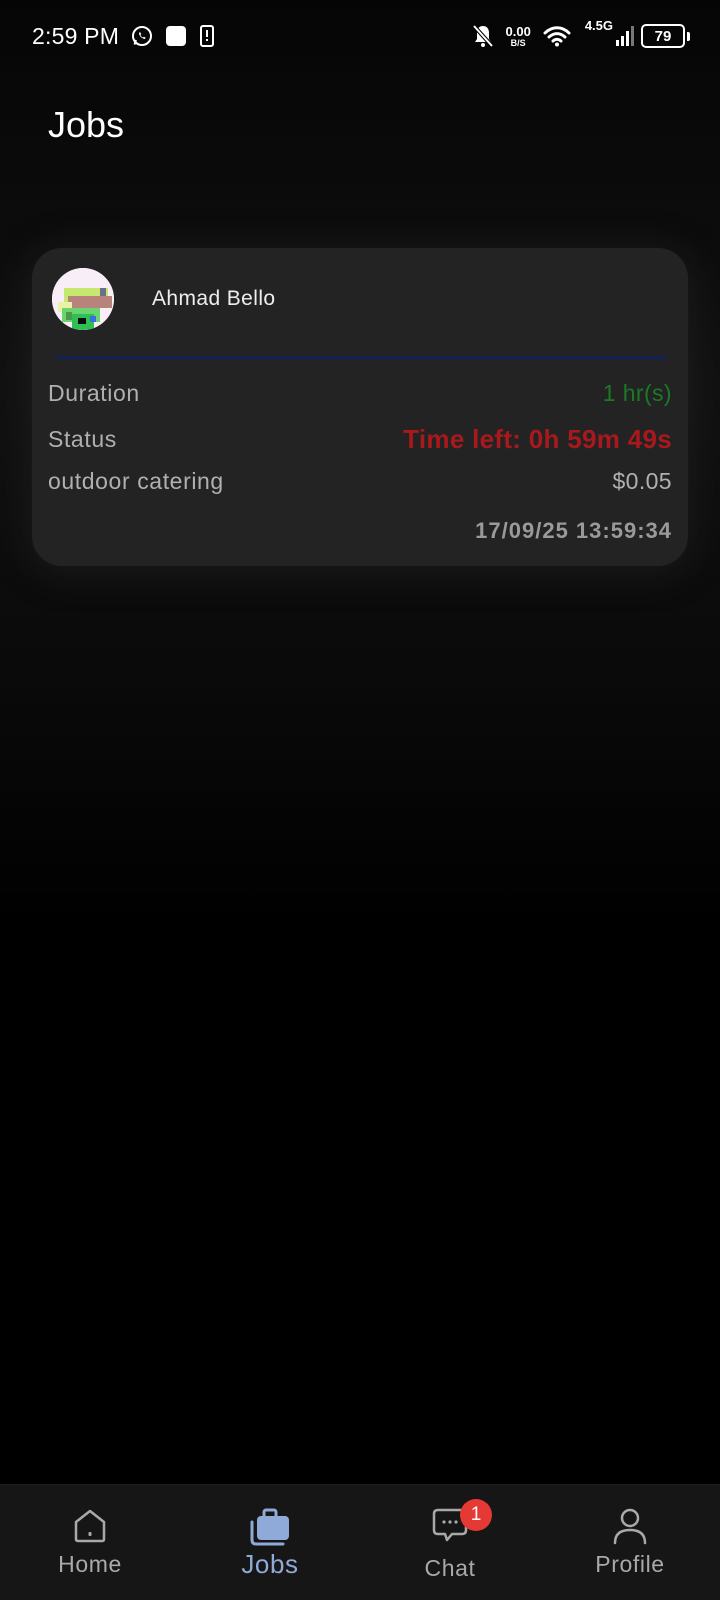 Image resolution: width=720 pixels, height=1600 pixels. I want to click on status-timer: Time left: 0h 59m 49s, so click(537, 439).